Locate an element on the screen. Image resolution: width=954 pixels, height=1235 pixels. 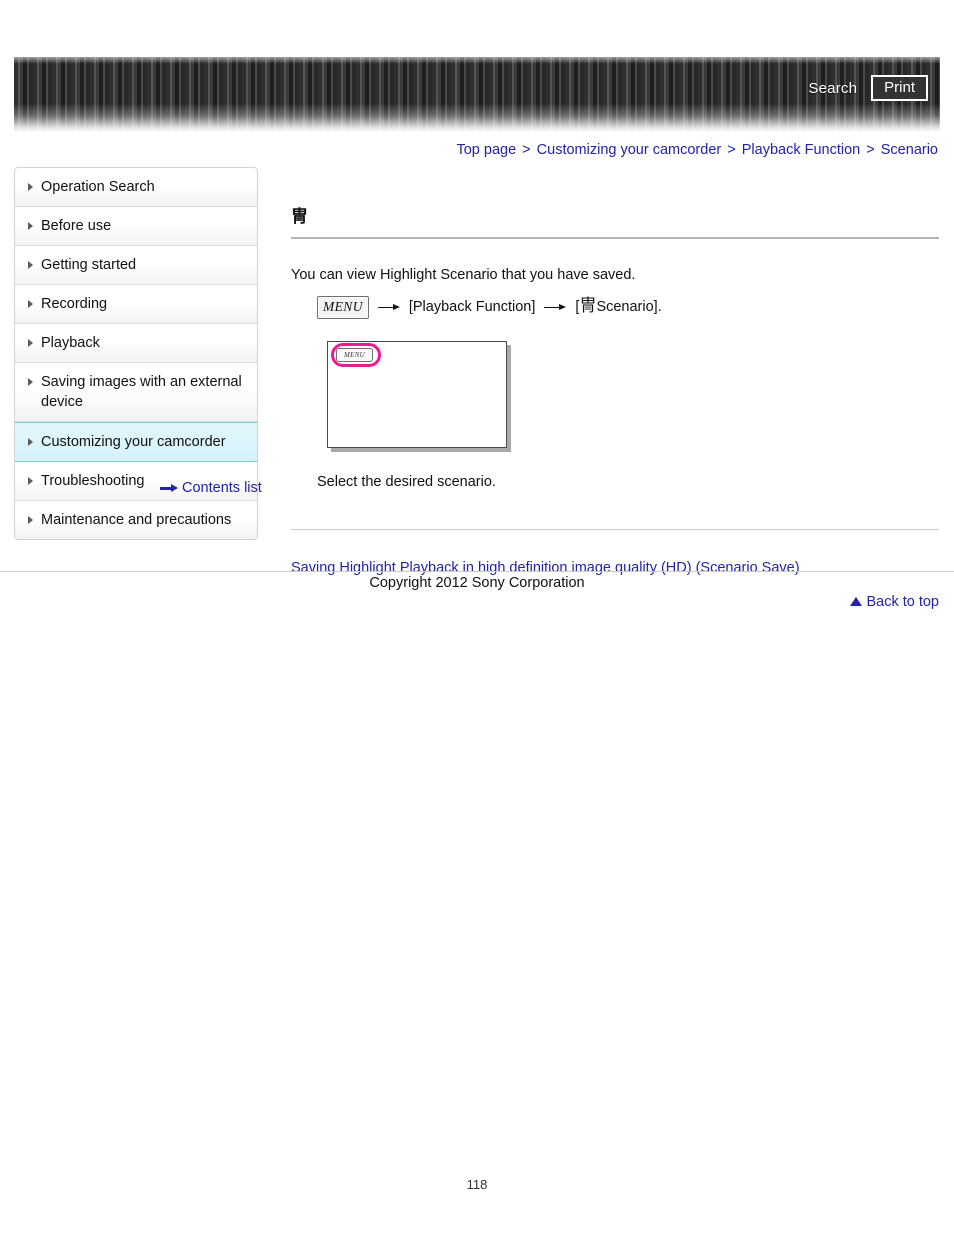
triangle-up-icon is located at coordinates (856, 601).